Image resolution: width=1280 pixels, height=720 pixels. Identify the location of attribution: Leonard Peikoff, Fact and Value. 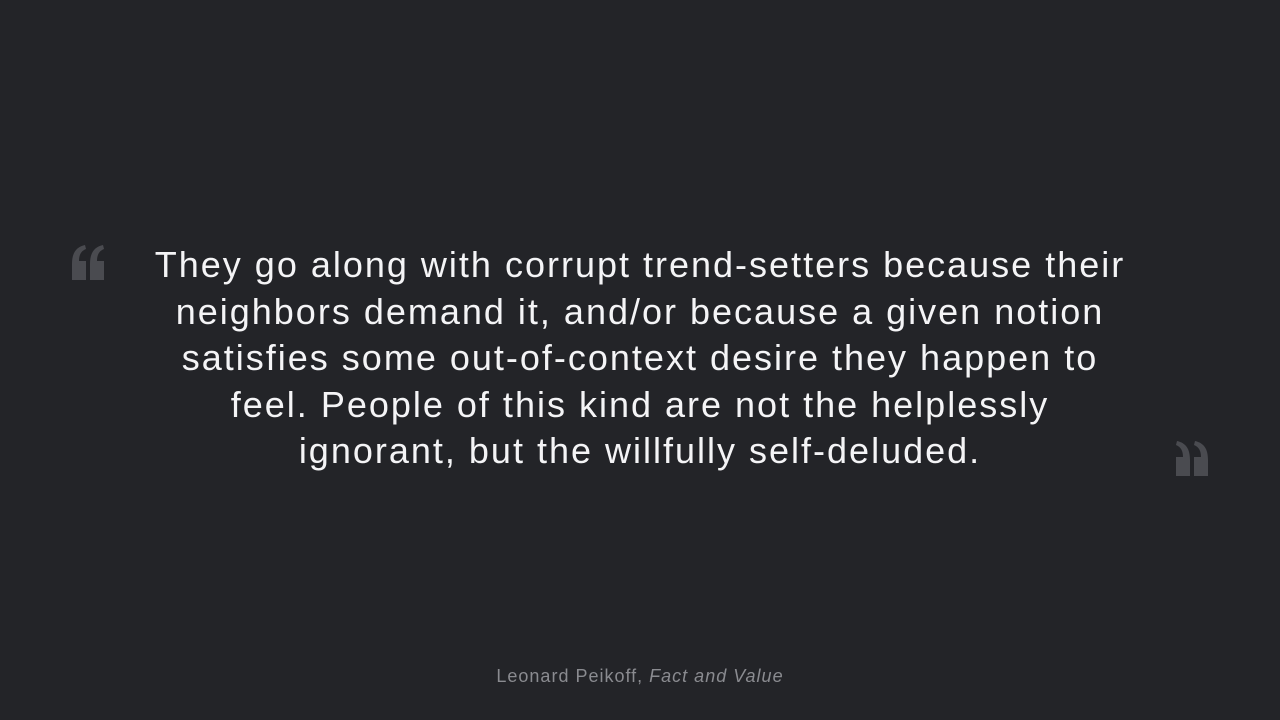
(640, 676).